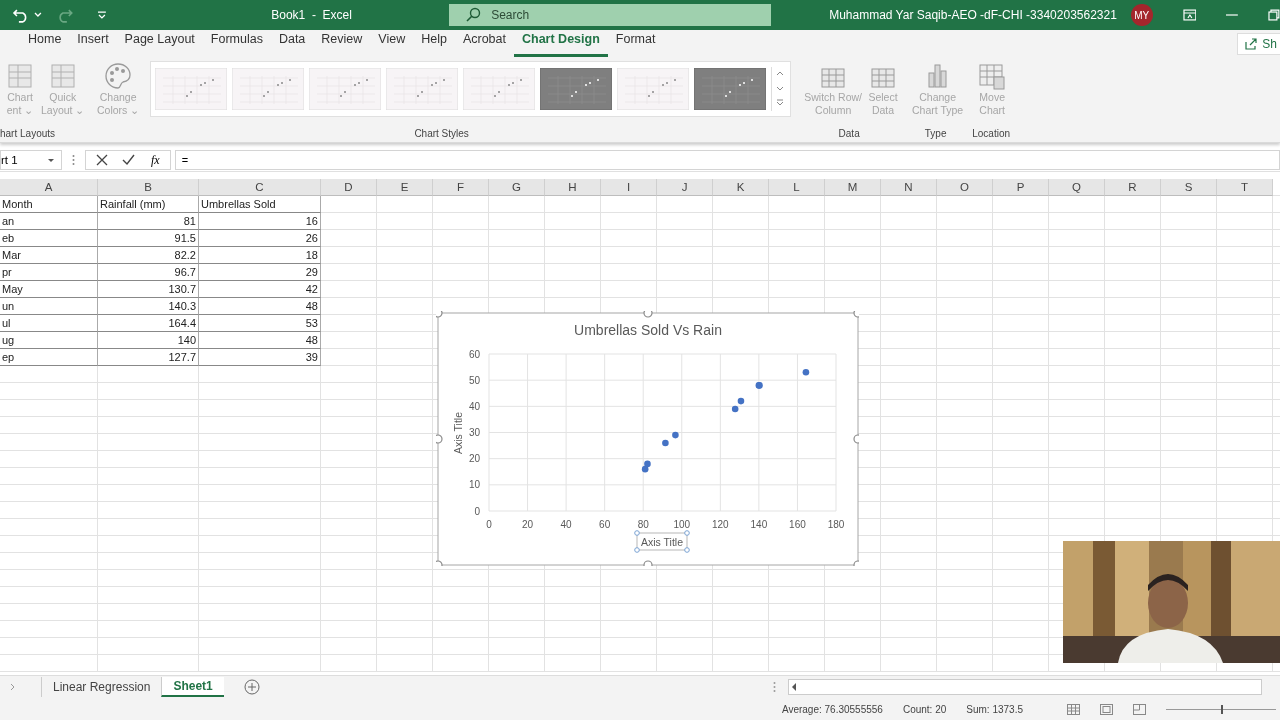 The height and width of the screenshot is (720, 1280). I want to click on name-box: rt 1, so click(31, 160).